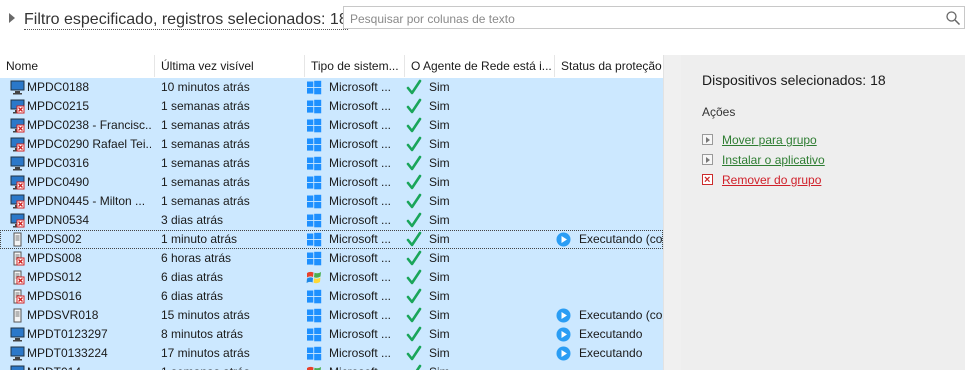 The width and height of the screenshot is (965, 370). I want to click on device-name: MPDT0133224, so click(67, 353).